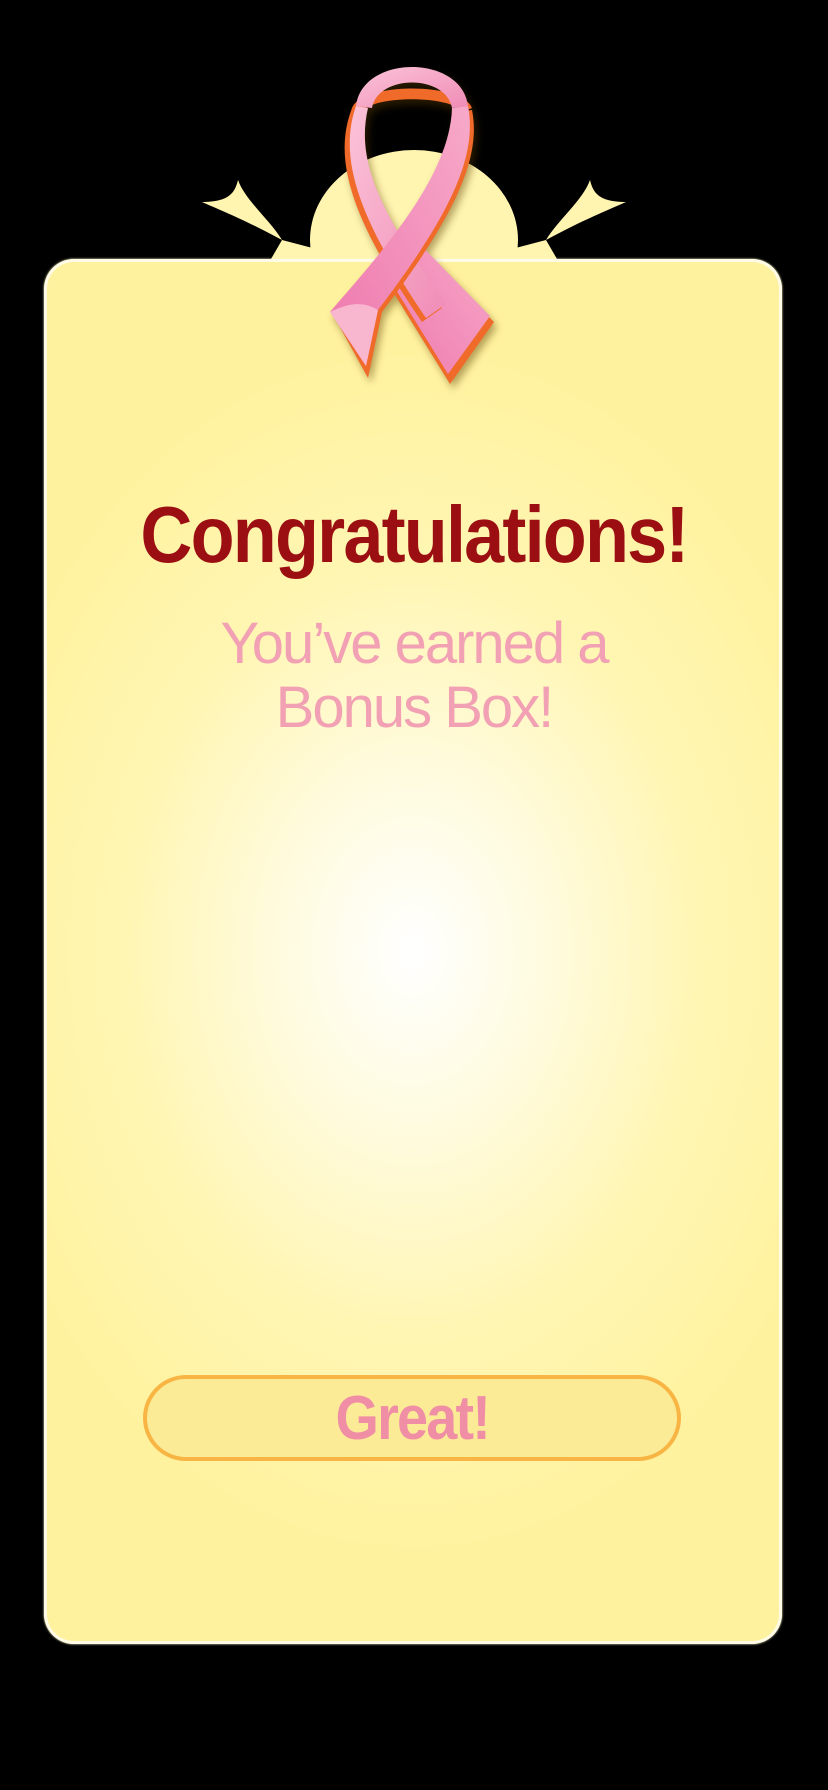 The height and width of the screenshot is (1790, 828). I want to click on dialog-message-line-2: Bonus Box!, so click(415, 707).